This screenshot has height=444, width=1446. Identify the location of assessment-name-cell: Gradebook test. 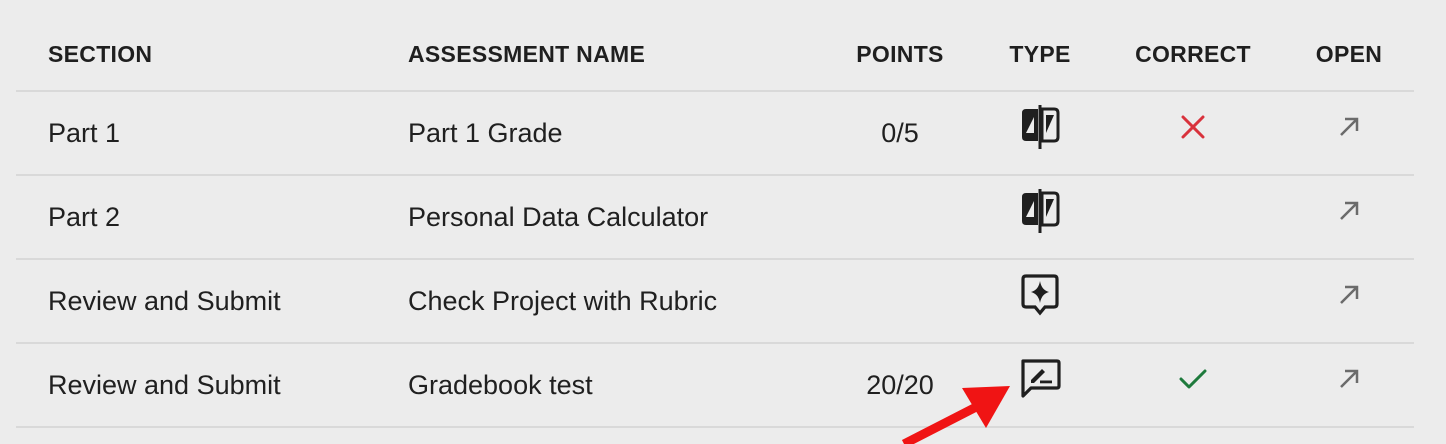
(500, 384).